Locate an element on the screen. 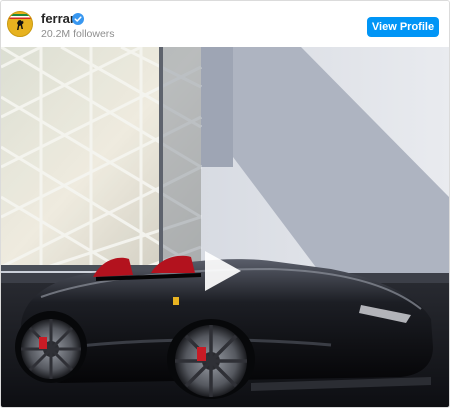 The width and height of the screenshot is (450, 408). verified-badge-icon is located at coordinates (78, 18).